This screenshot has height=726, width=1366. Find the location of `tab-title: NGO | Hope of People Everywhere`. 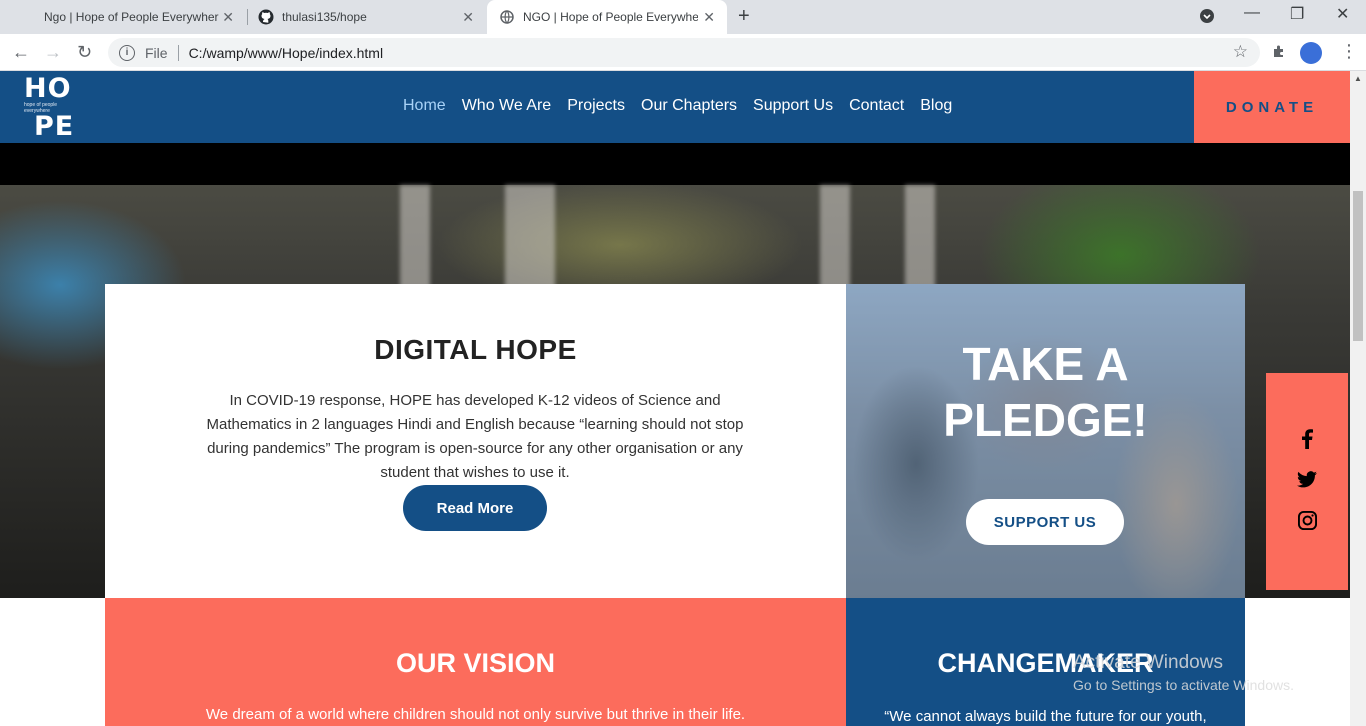

tab-title: NGO | Hope of People Everywhere is located at coordinates (610, 17).